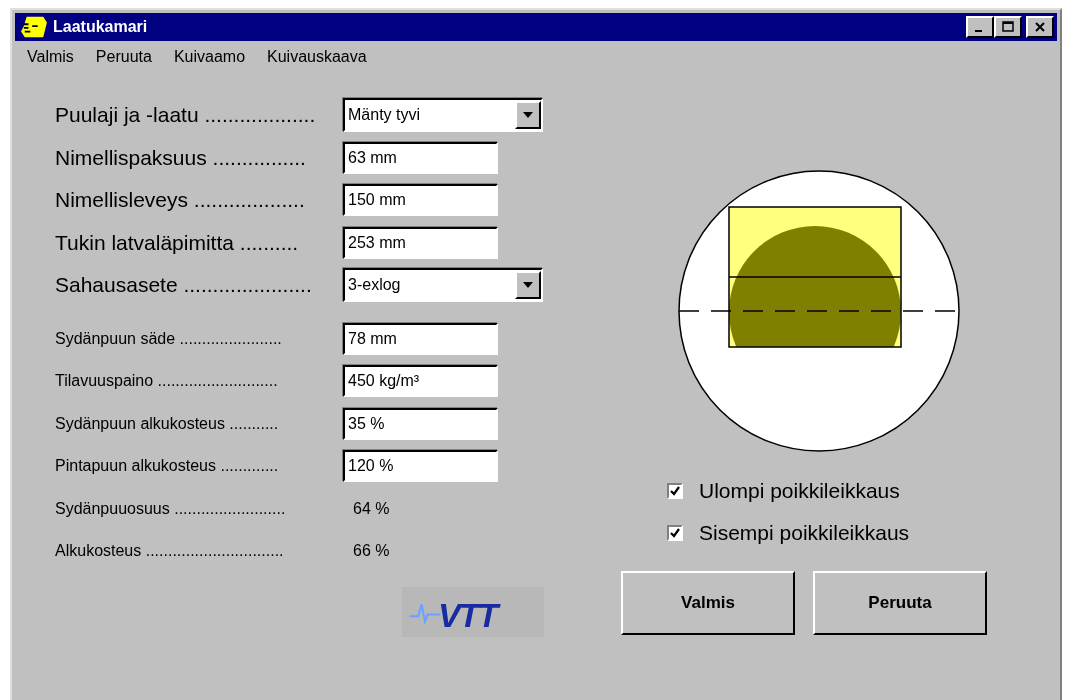 This screenshot has width=1067, height=700. What do you see at coordinates (420, 338) in the screenshot?
I see `input-field: 78 mm` at bounding box center [420, 338].